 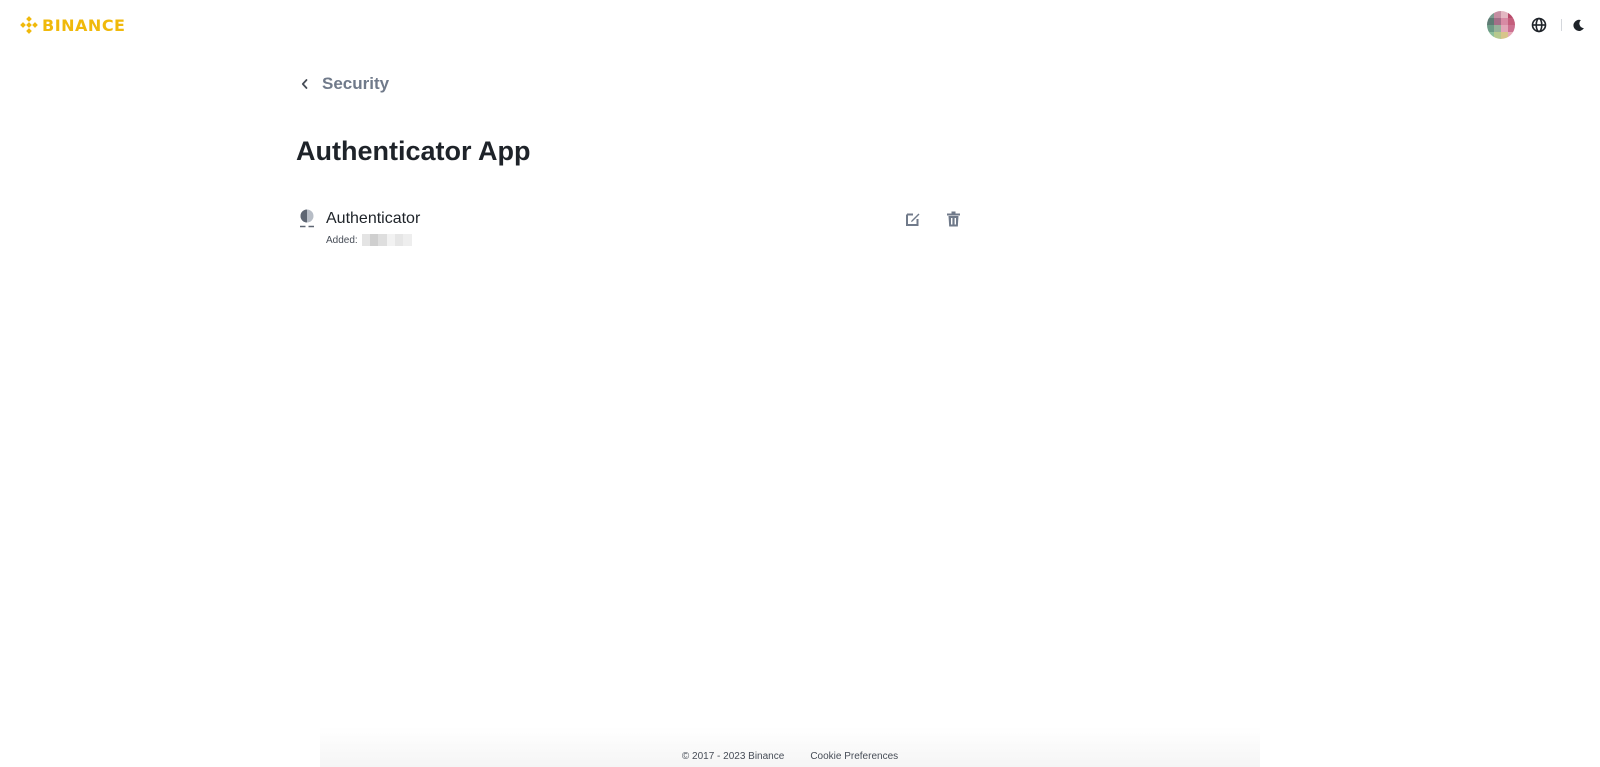 I want to click on authenticator-name: Authenticator, so click(x=373, y=218).